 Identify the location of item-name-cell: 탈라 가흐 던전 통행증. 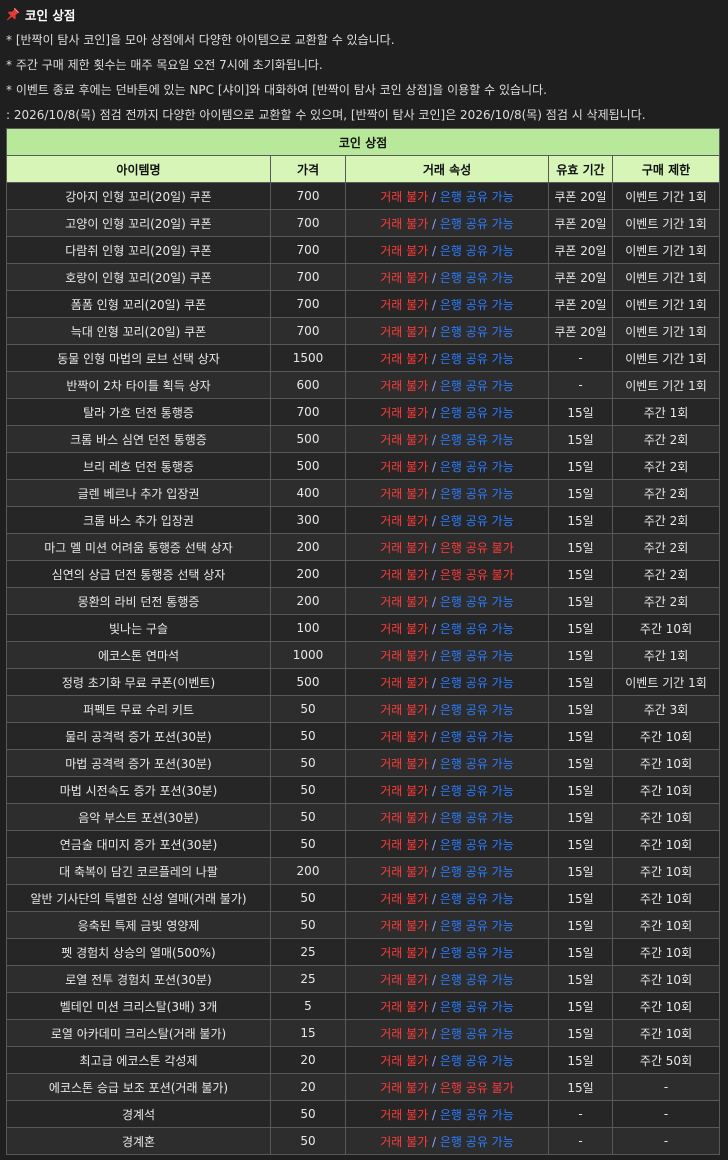
(138, 412).